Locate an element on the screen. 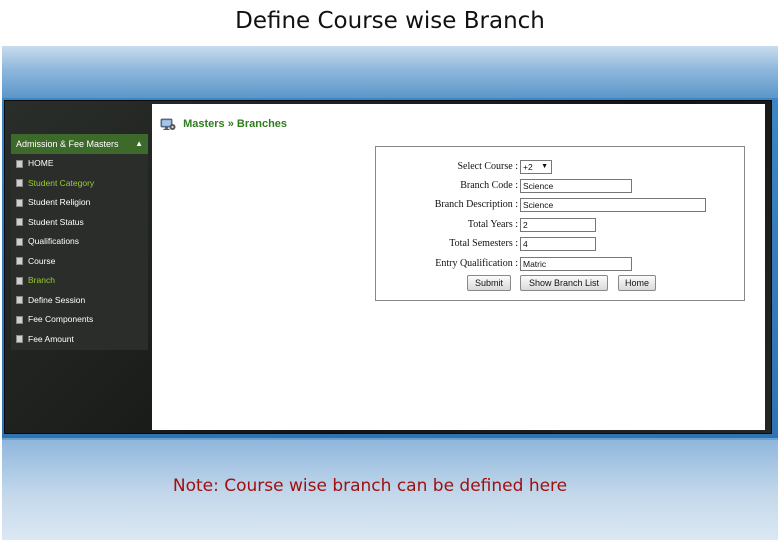 Image resolution: width=780 pixels, height=540 pixels. sidebar-item-student-category: Student Category is located at coordinates (79, 184).